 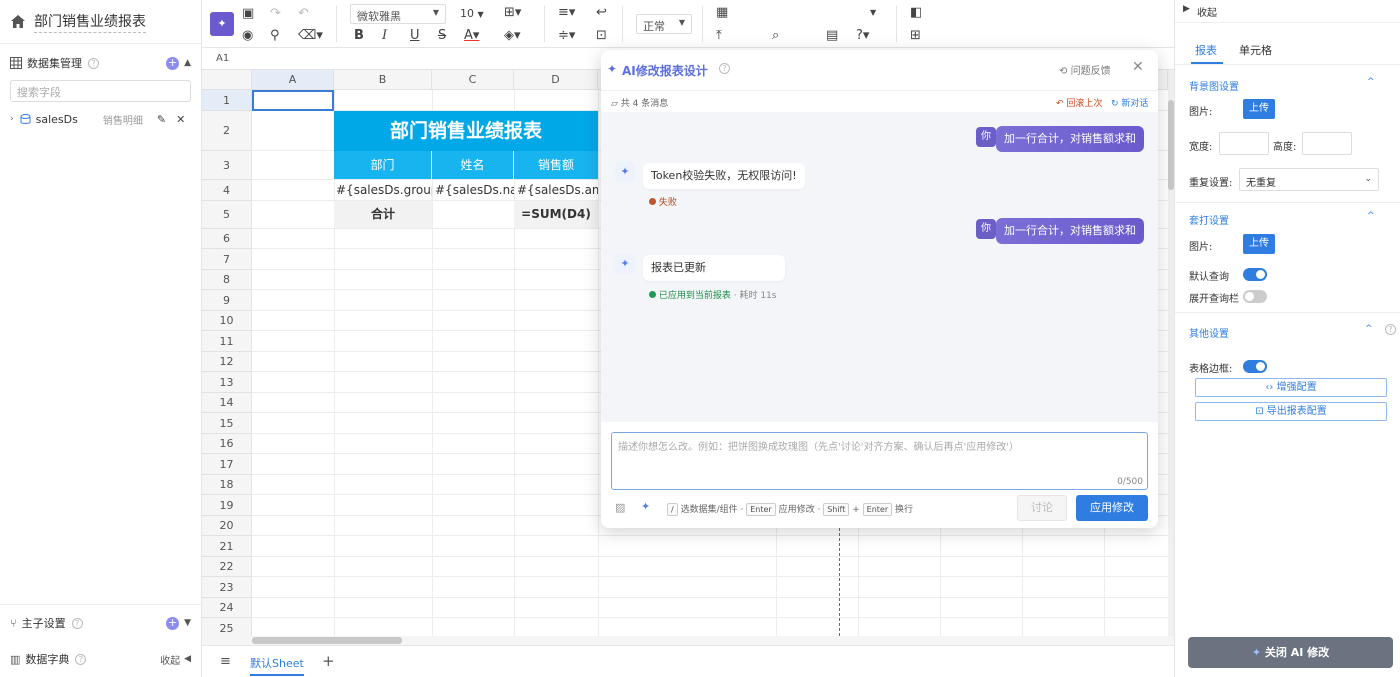 I want to click on row-header: 5, so click(x=227, y=215).